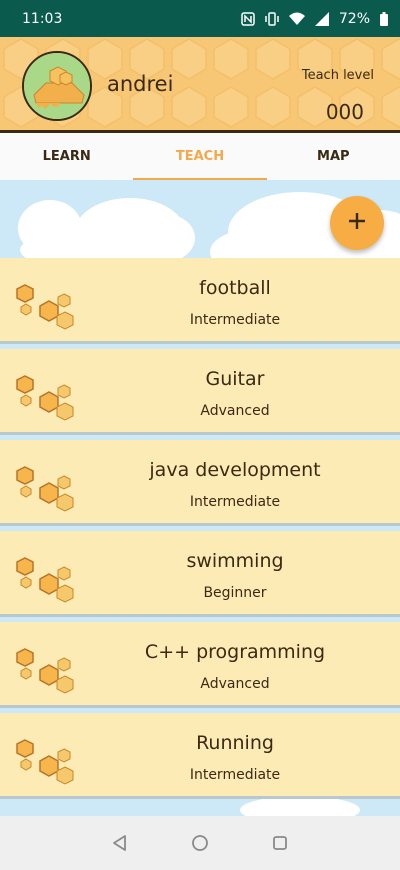  What do you see at coordinates (120, 843) in the screenshot?
I see `back-icon` at bounding box center [120, 843].